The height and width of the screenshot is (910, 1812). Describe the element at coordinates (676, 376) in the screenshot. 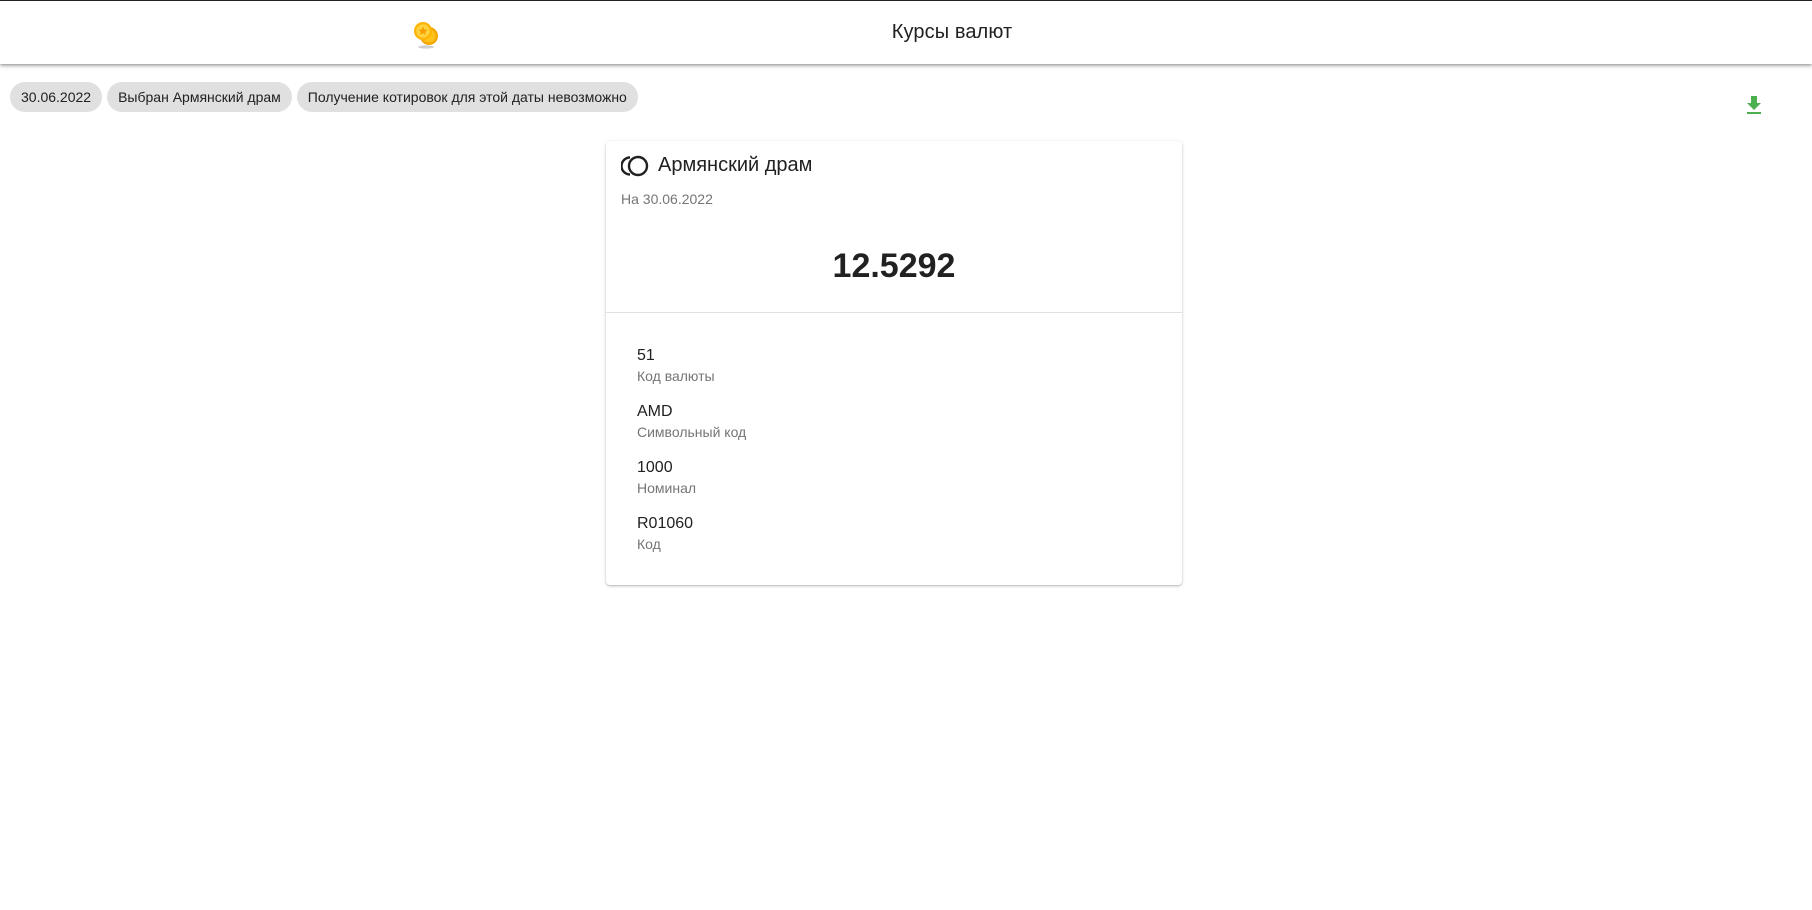

I see `detail-label: Код валюты` at that location.